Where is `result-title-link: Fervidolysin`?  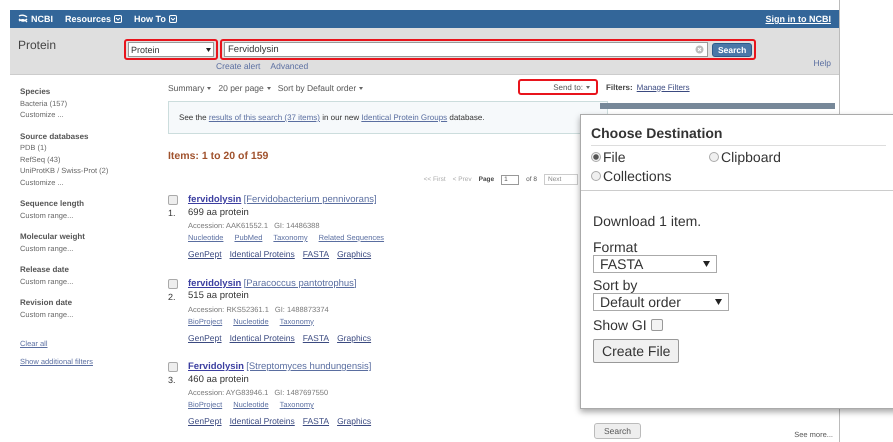 result-title-link: Fervidolysin is located at coordinates (216, 366).